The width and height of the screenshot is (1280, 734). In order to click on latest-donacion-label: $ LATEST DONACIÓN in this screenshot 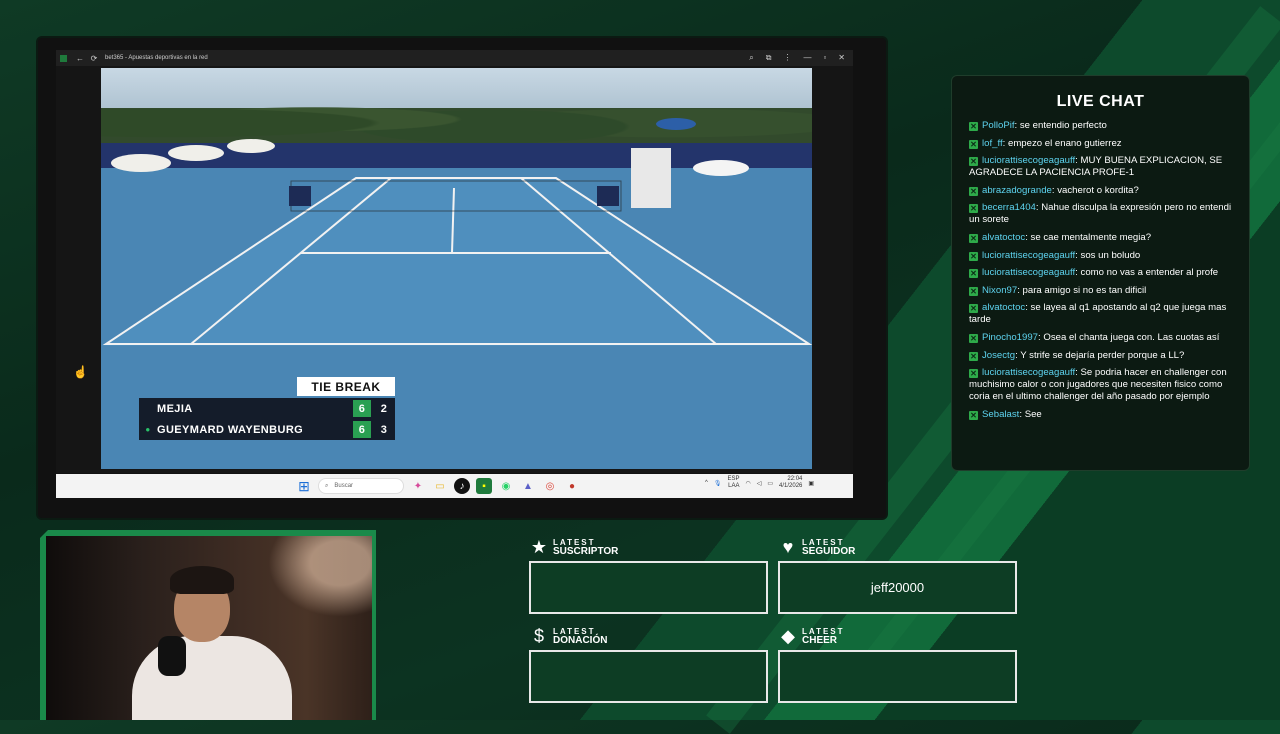, I will do `click(568, 636)`.